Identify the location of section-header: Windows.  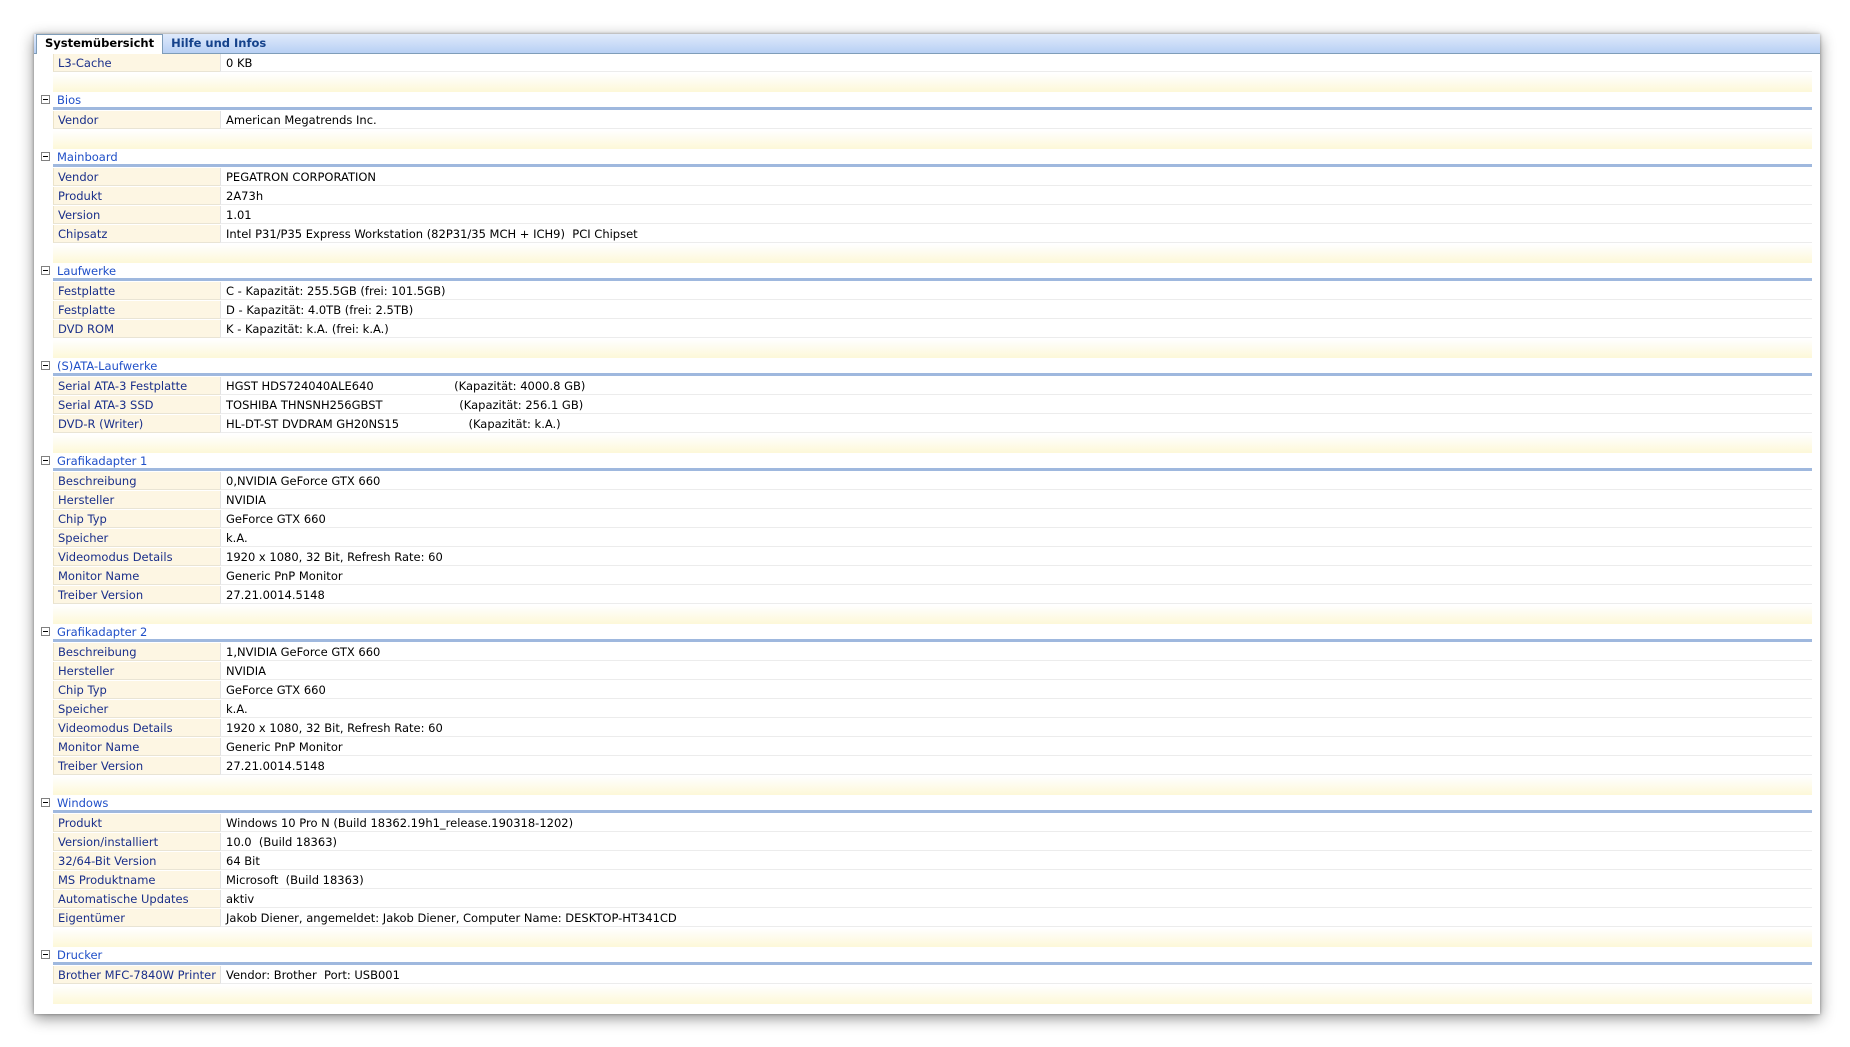
(923, 804).